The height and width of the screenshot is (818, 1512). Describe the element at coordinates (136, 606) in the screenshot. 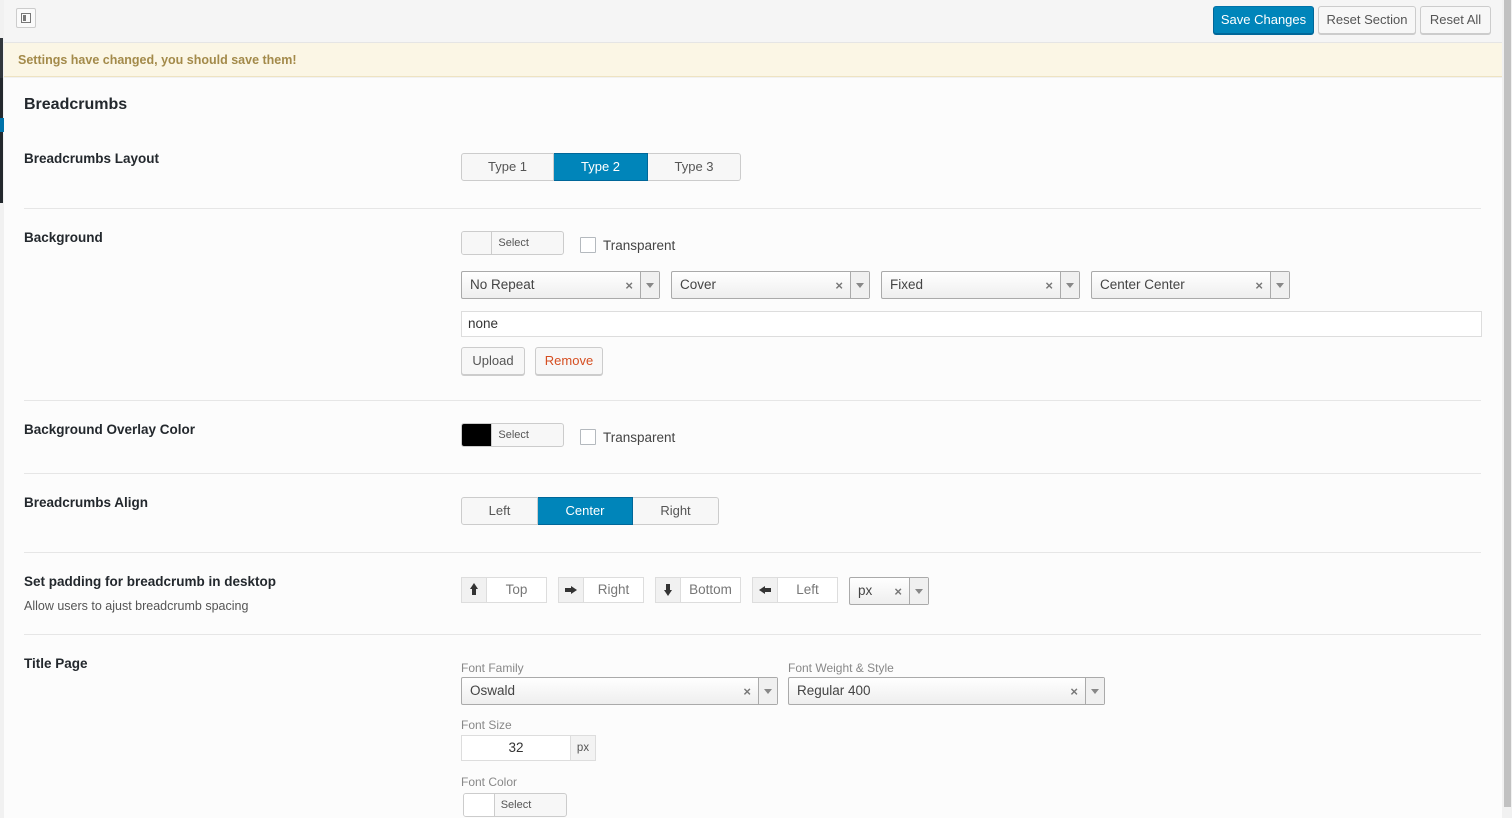

I see `padding-description: Allow users to ajust breadcrumb spacing` at that location.